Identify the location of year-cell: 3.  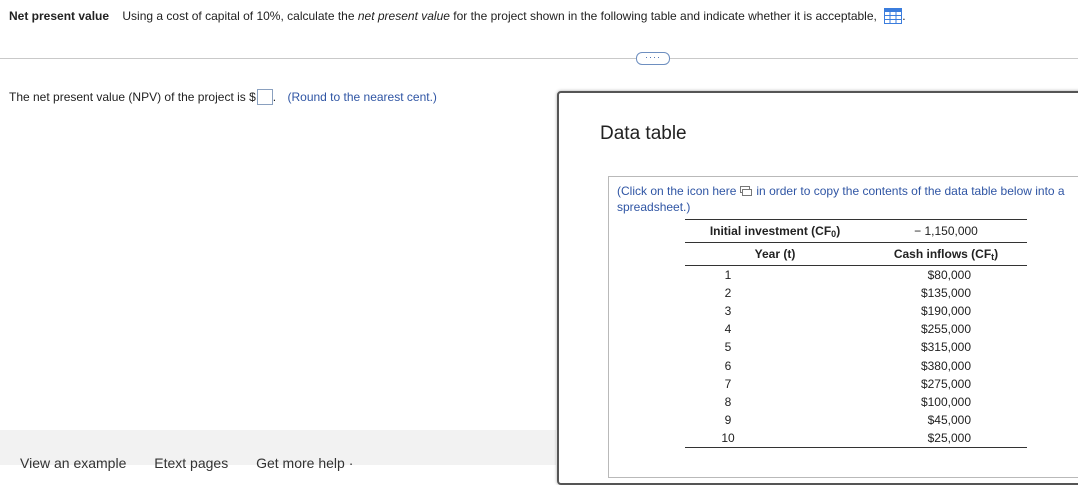
(728, 310).